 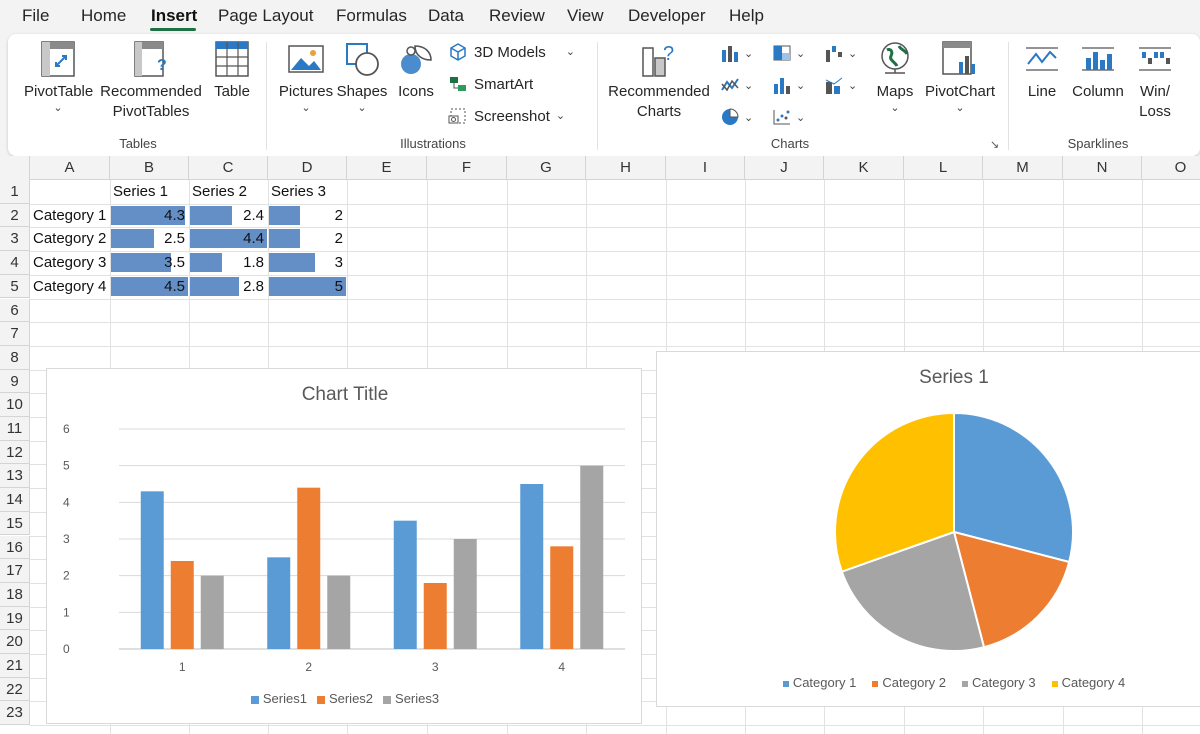 I want to click on cell-category: Category 1, so click(x=71, y=215).